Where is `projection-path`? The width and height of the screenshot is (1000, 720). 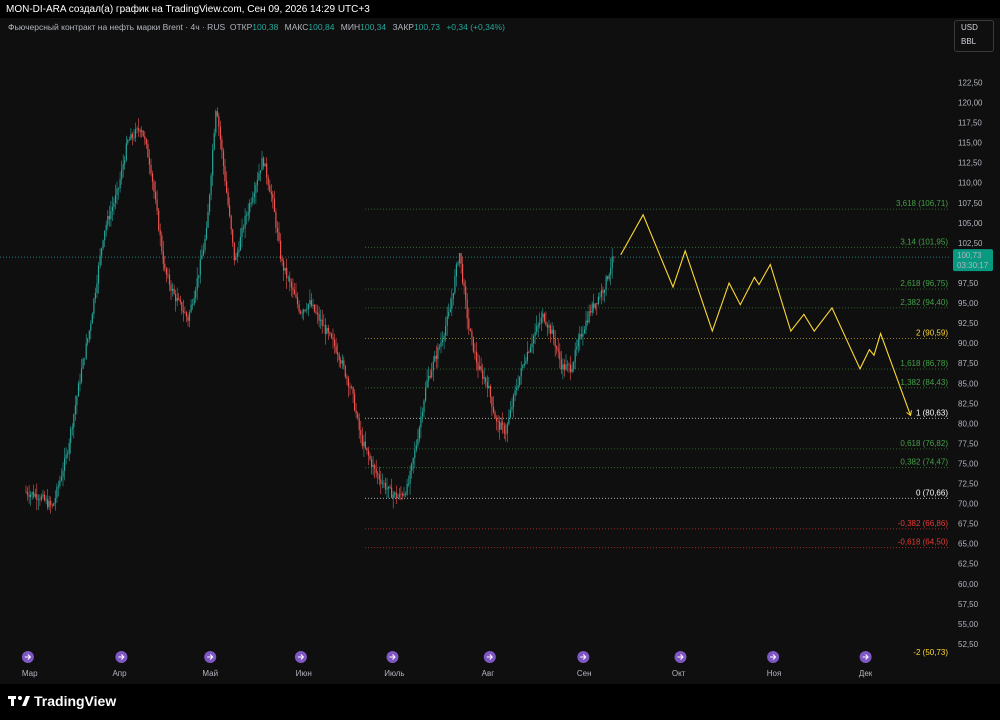 projection-path is located at coordinates (766, 315).